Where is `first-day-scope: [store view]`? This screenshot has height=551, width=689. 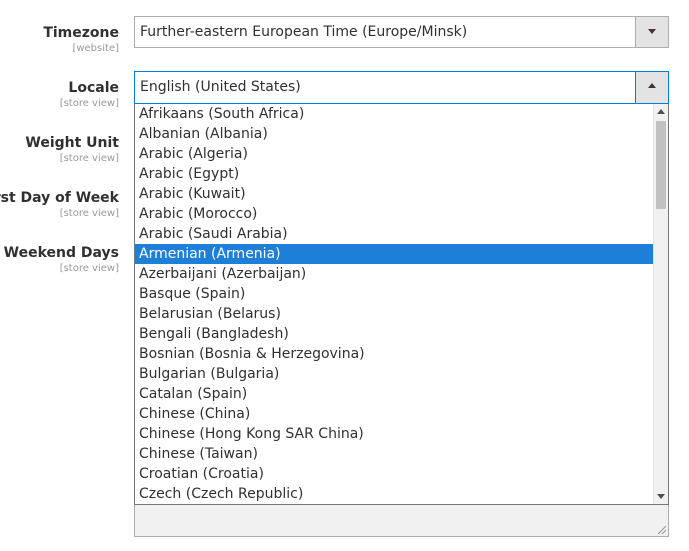 first-day-scope: [store view] is located at coordinates (89, 213).